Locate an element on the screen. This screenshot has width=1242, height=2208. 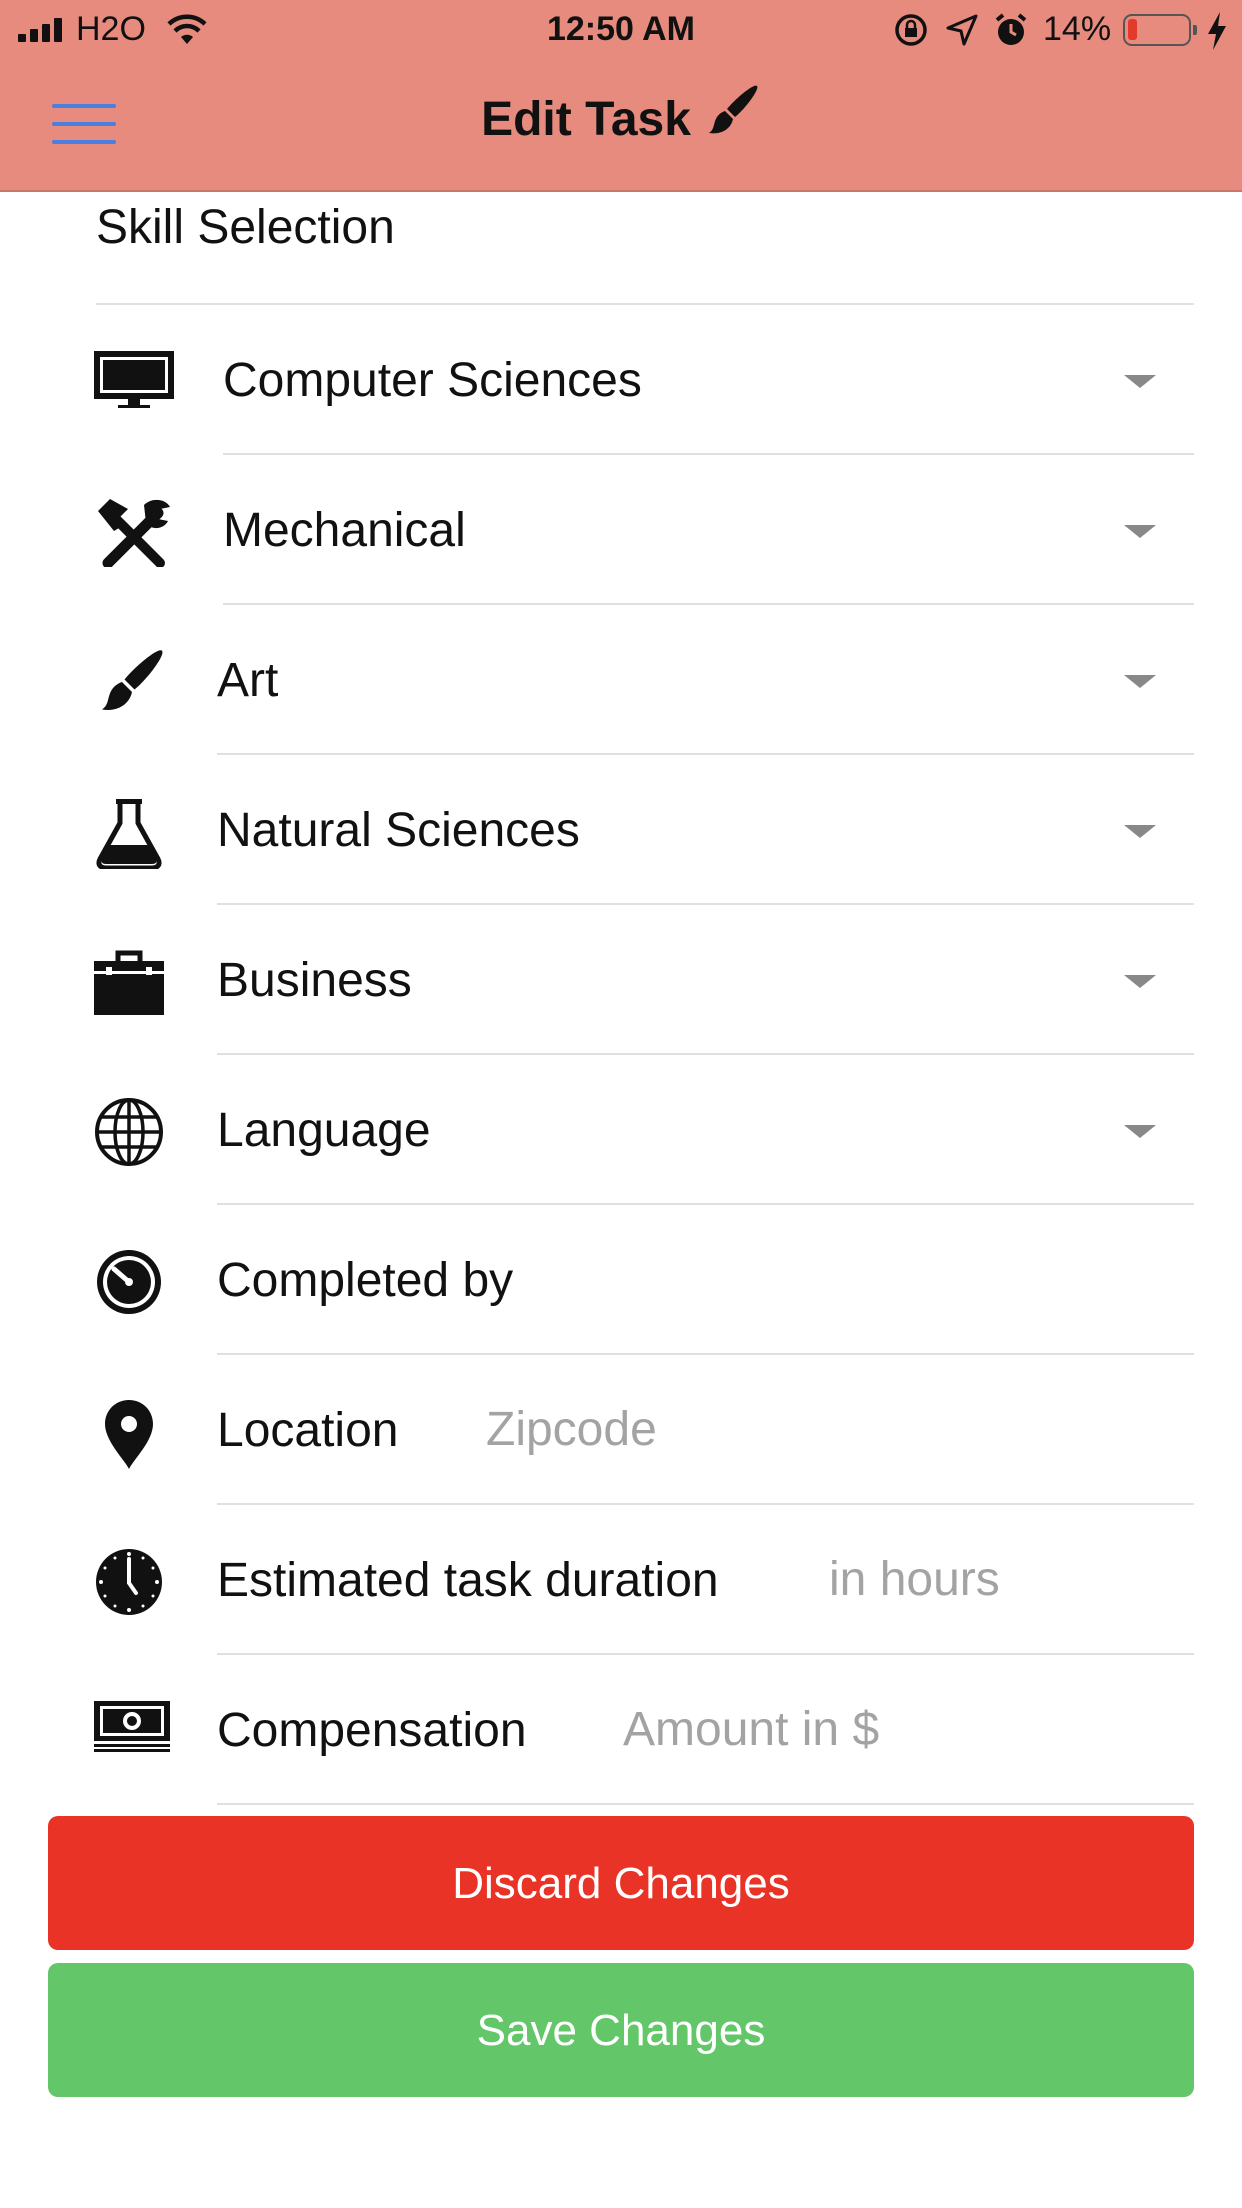
nav-header: H2O 12:50 AM 14% Edit Task is located at coordinates (621, 96).